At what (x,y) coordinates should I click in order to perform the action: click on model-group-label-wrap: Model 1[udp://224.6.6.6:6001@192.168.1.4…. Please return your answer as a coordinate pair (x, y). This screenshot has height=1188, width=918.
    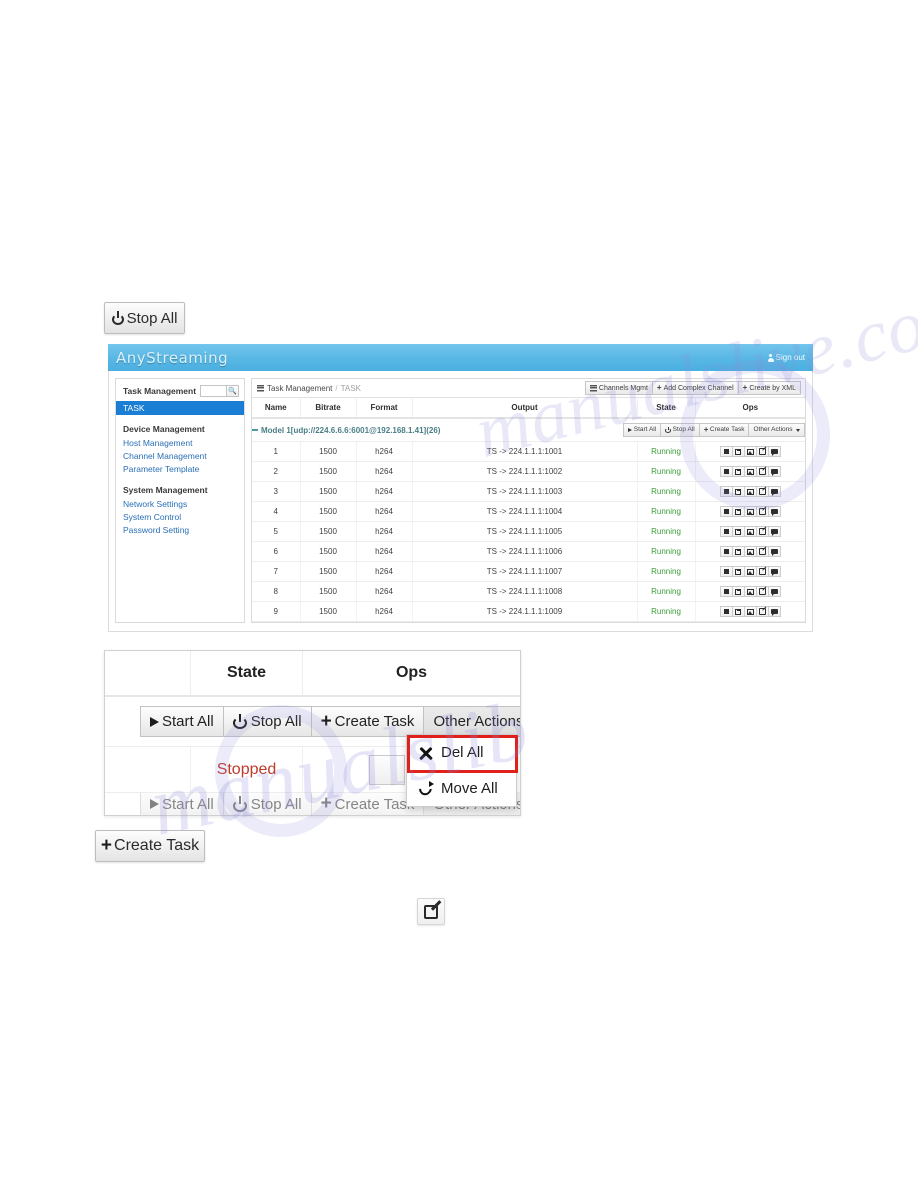
    Looking at the image, I should click on (346, 430).